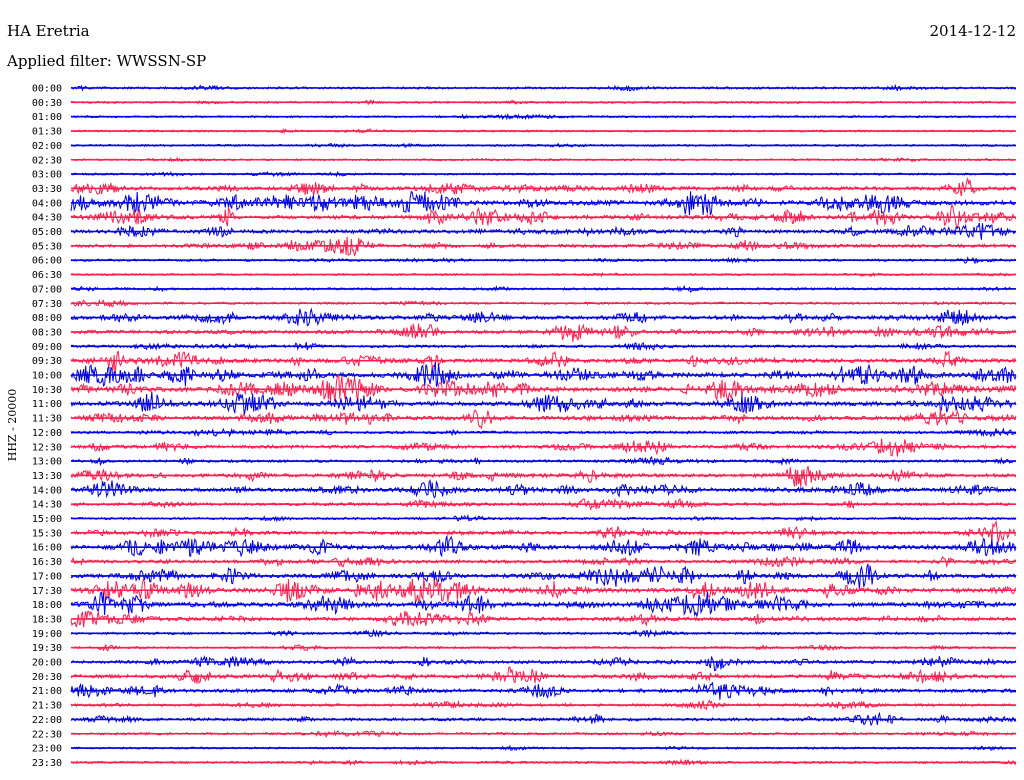 This screenshot has height=780, width=1024. I want to click on y-axis-label: HHZ - 20000, so click(12, 425).